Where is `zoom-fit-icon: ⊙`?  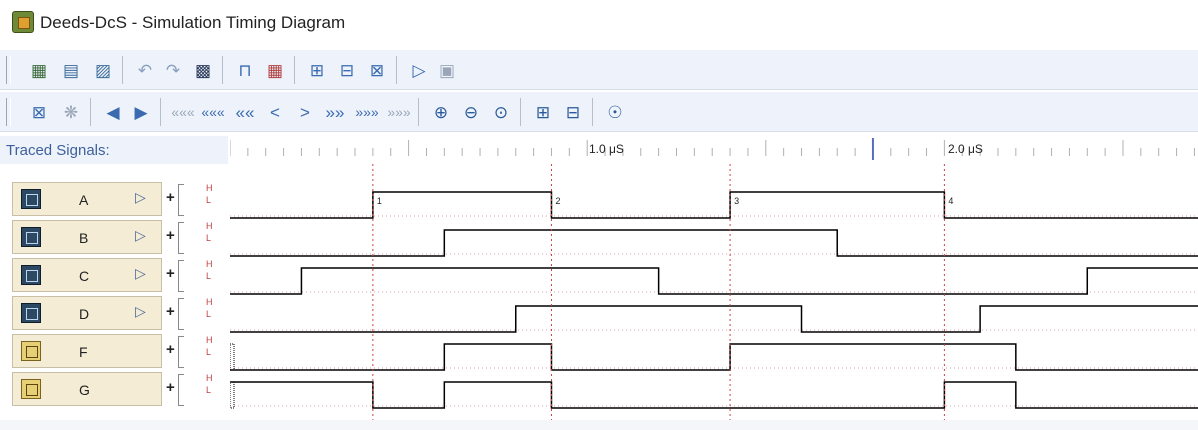
zoom-fit-icon: ⊙ is located at coordinates (501, 112).